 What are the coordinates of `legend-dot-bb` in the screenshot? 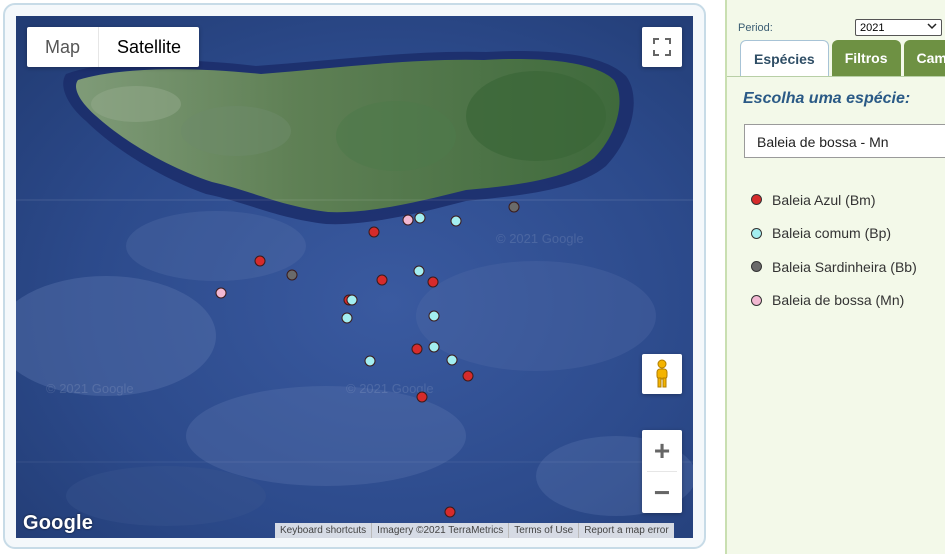 It's located at (756, 267).